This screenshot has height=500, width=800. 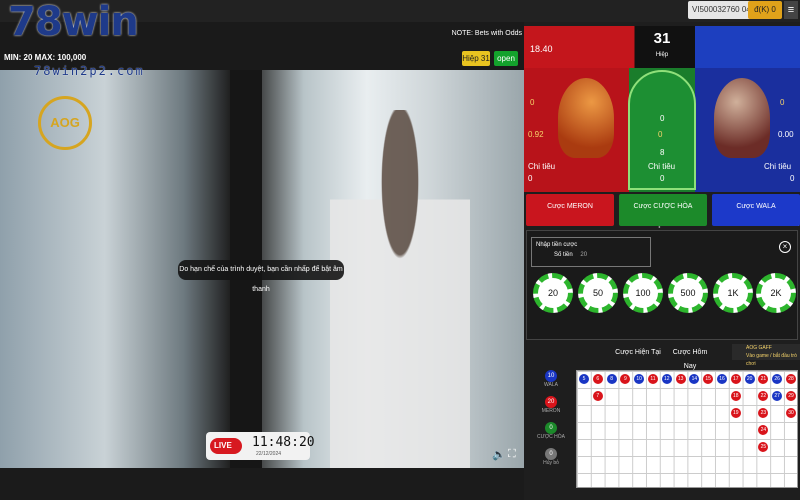 I want to click on tab-today-bets: Cược Hôm Nay, so click(x=690, y=358).